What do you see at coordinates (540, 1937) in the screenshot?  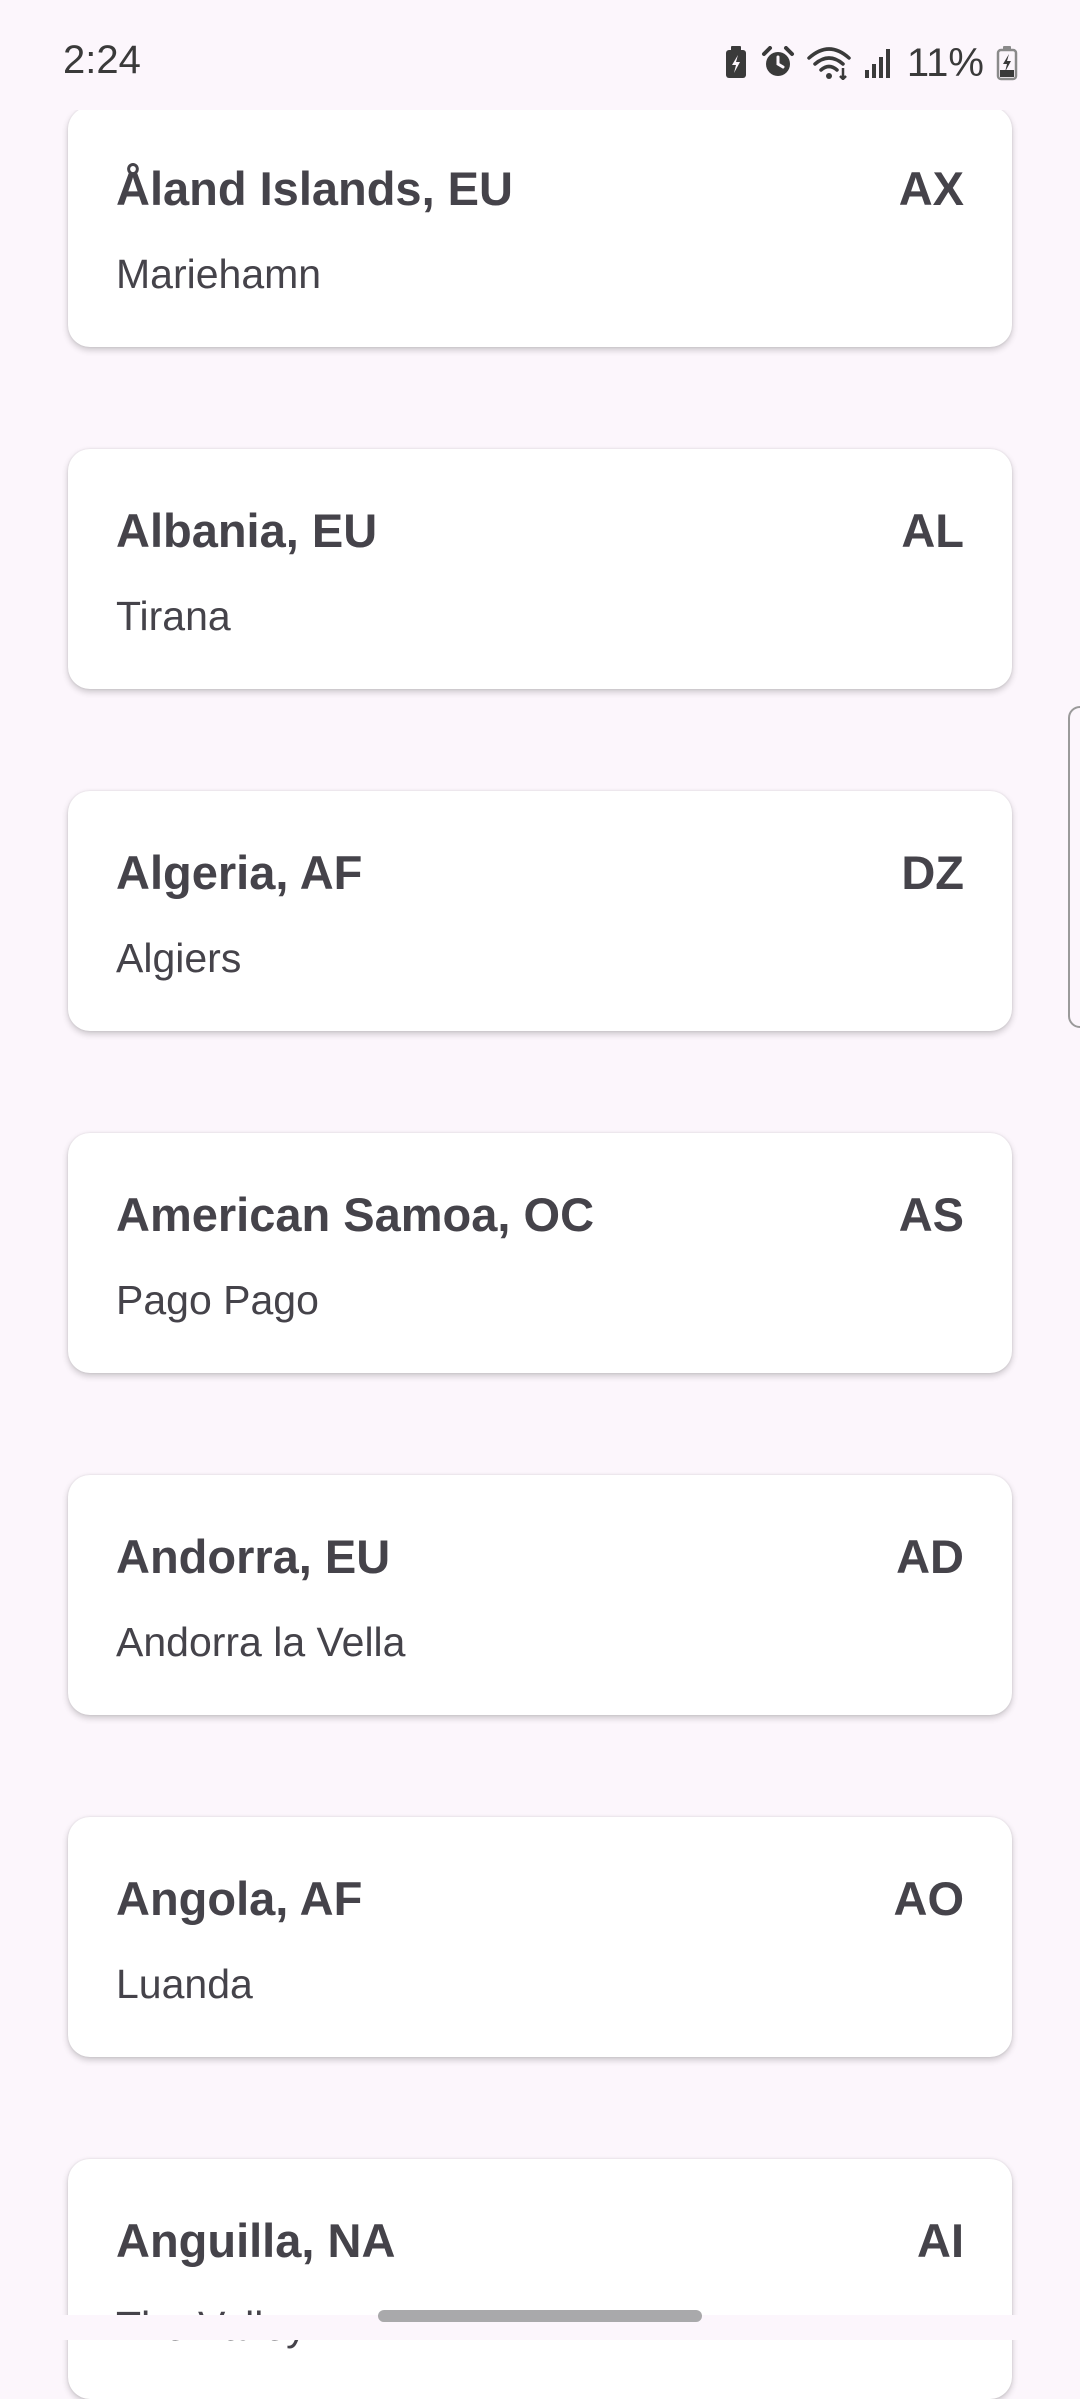 I see `country-card-angola: Angola, AF AO Luanda` at bounding box center [540, 1937].